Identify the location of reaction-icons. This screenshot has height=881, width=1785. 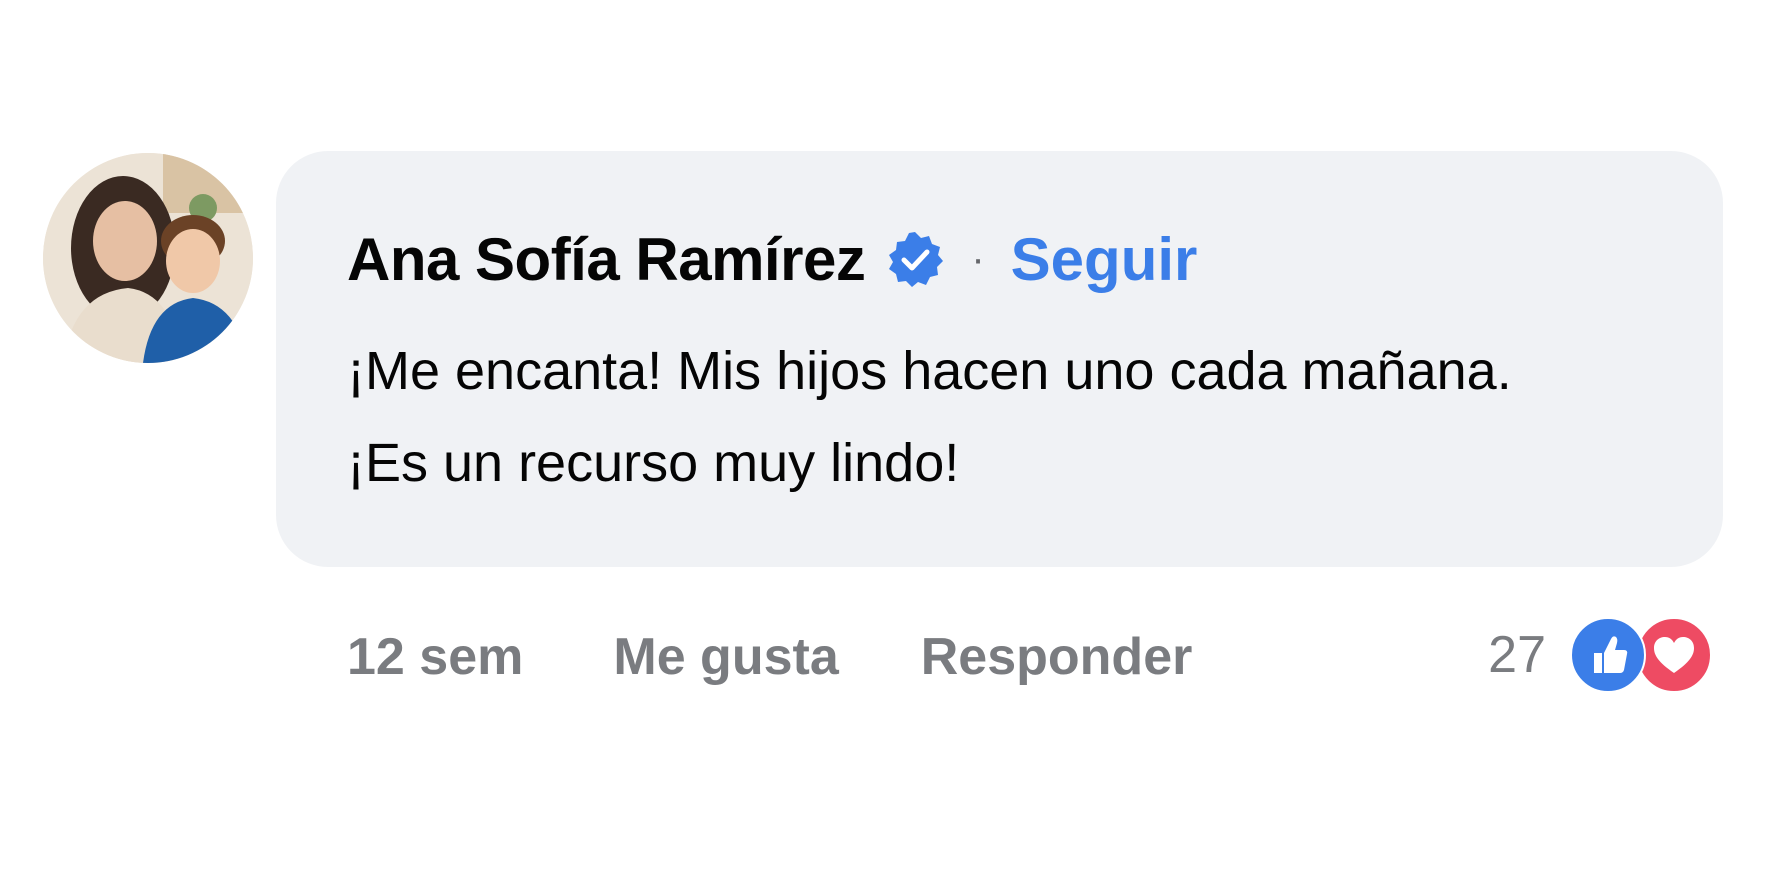
(1641, 655).